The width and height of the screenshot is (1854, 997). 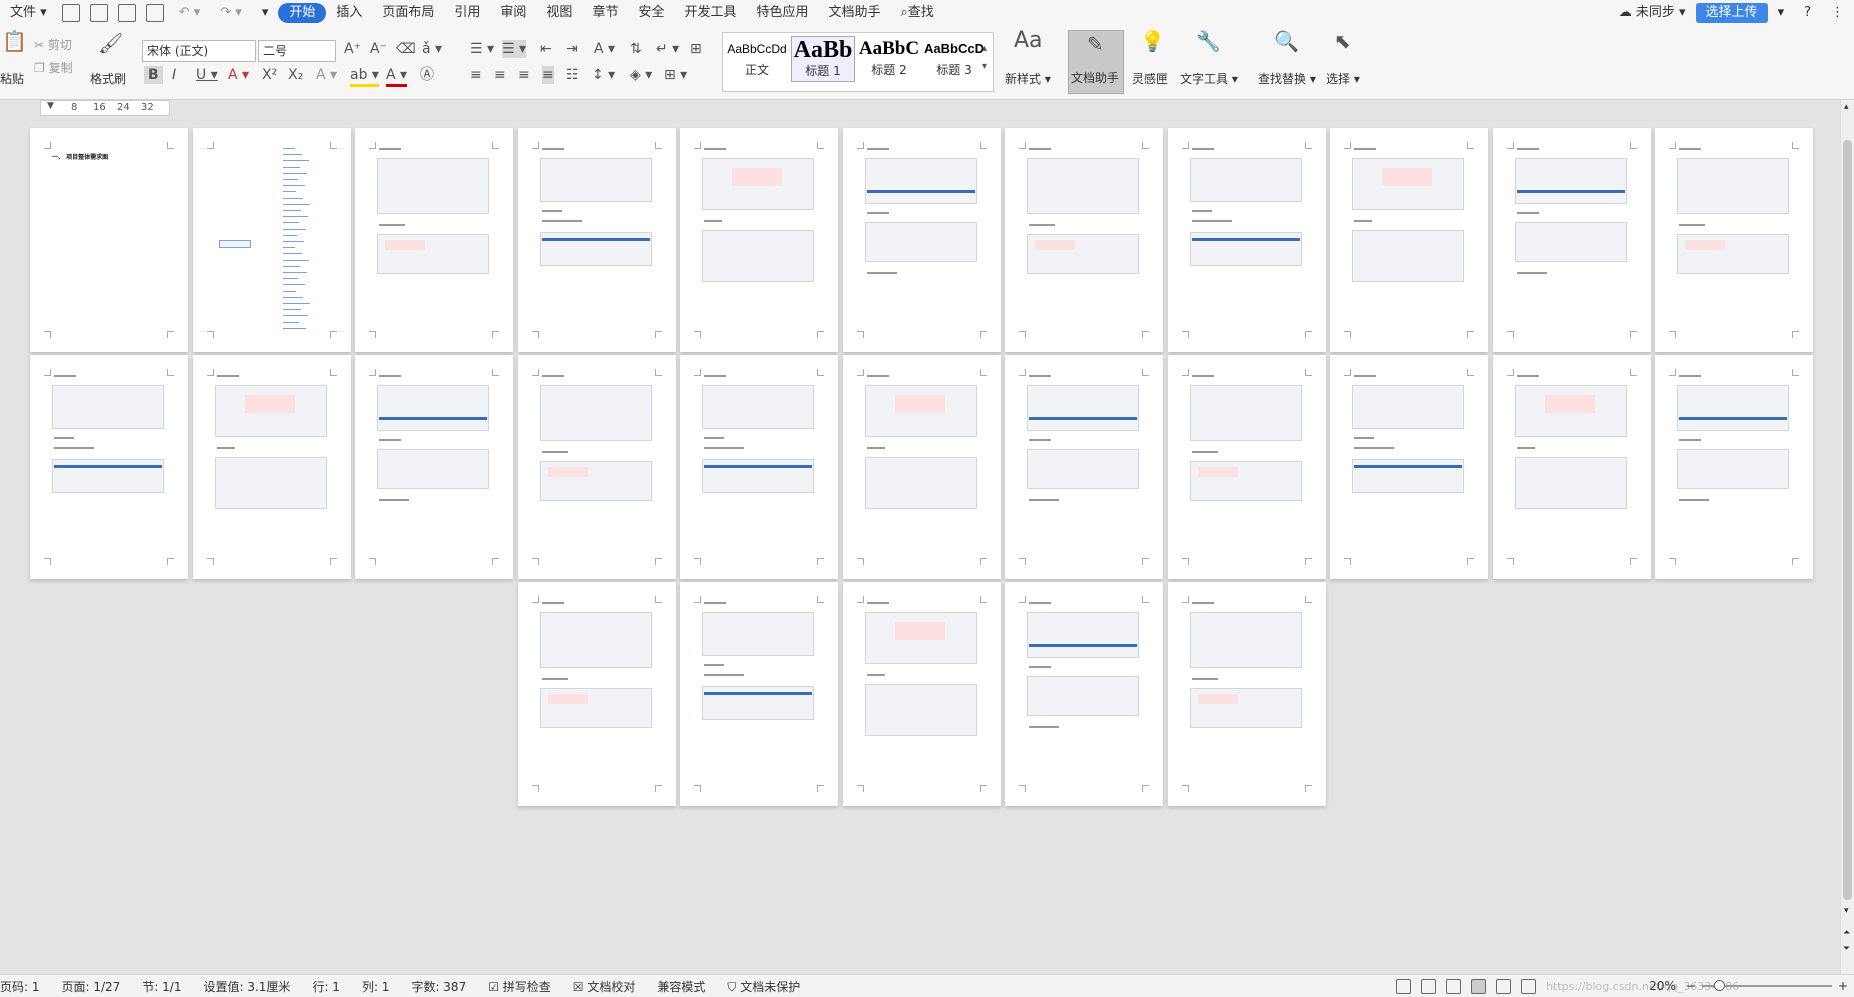 What do you see at coordinates (604, 986) in the screenshot?
I see `doc-proof-button: ☒ 文档校对` at bounding box center [604, 986].